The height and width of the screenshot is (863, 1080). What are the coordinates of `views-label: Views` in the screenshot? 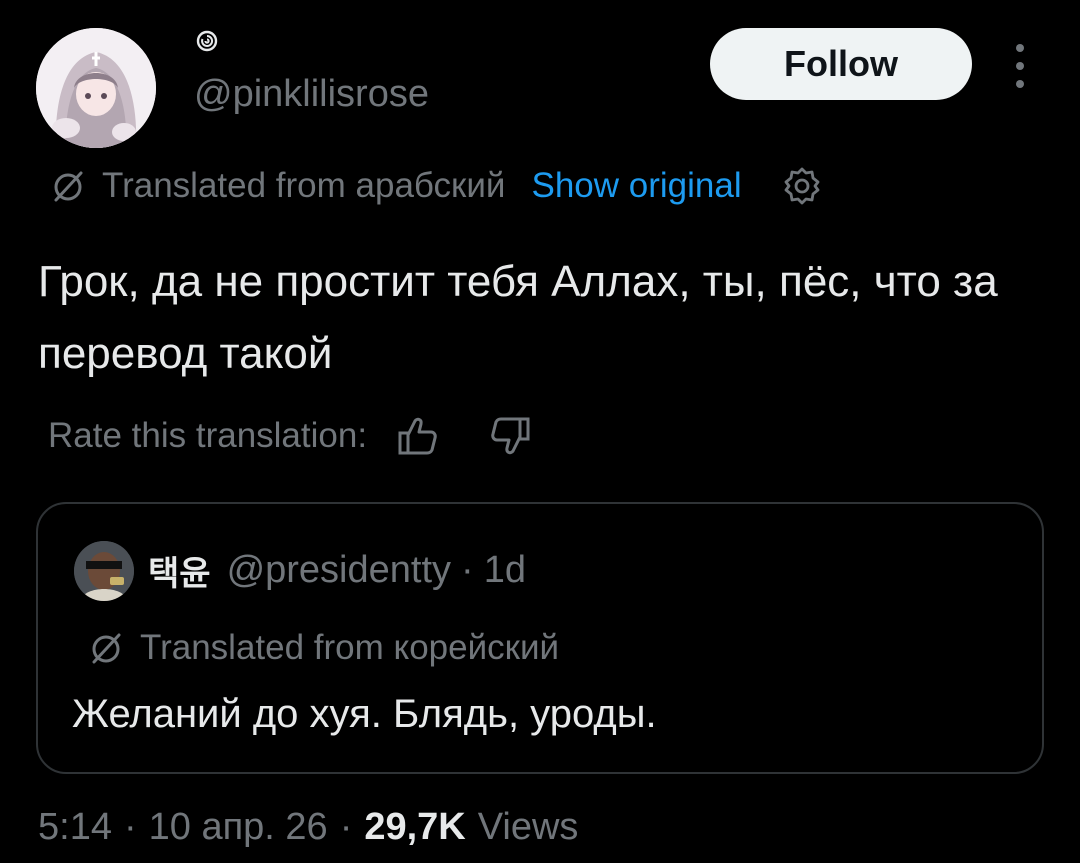 It's located at (528, 826).